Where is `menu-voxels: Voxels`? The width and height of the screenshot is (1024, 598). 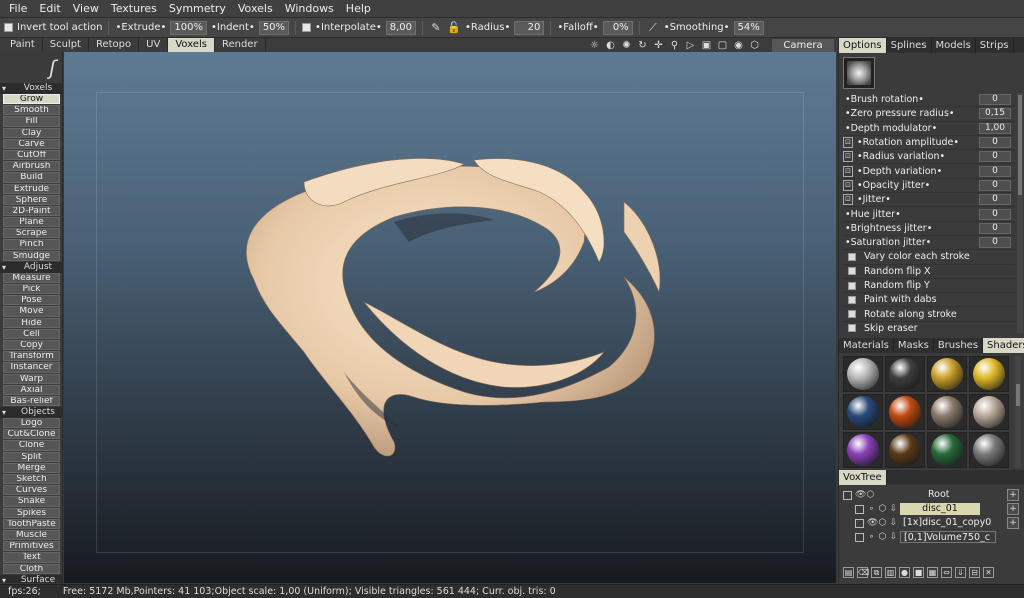 menu-voxels: Voxels is located at coordinates (255, 9).